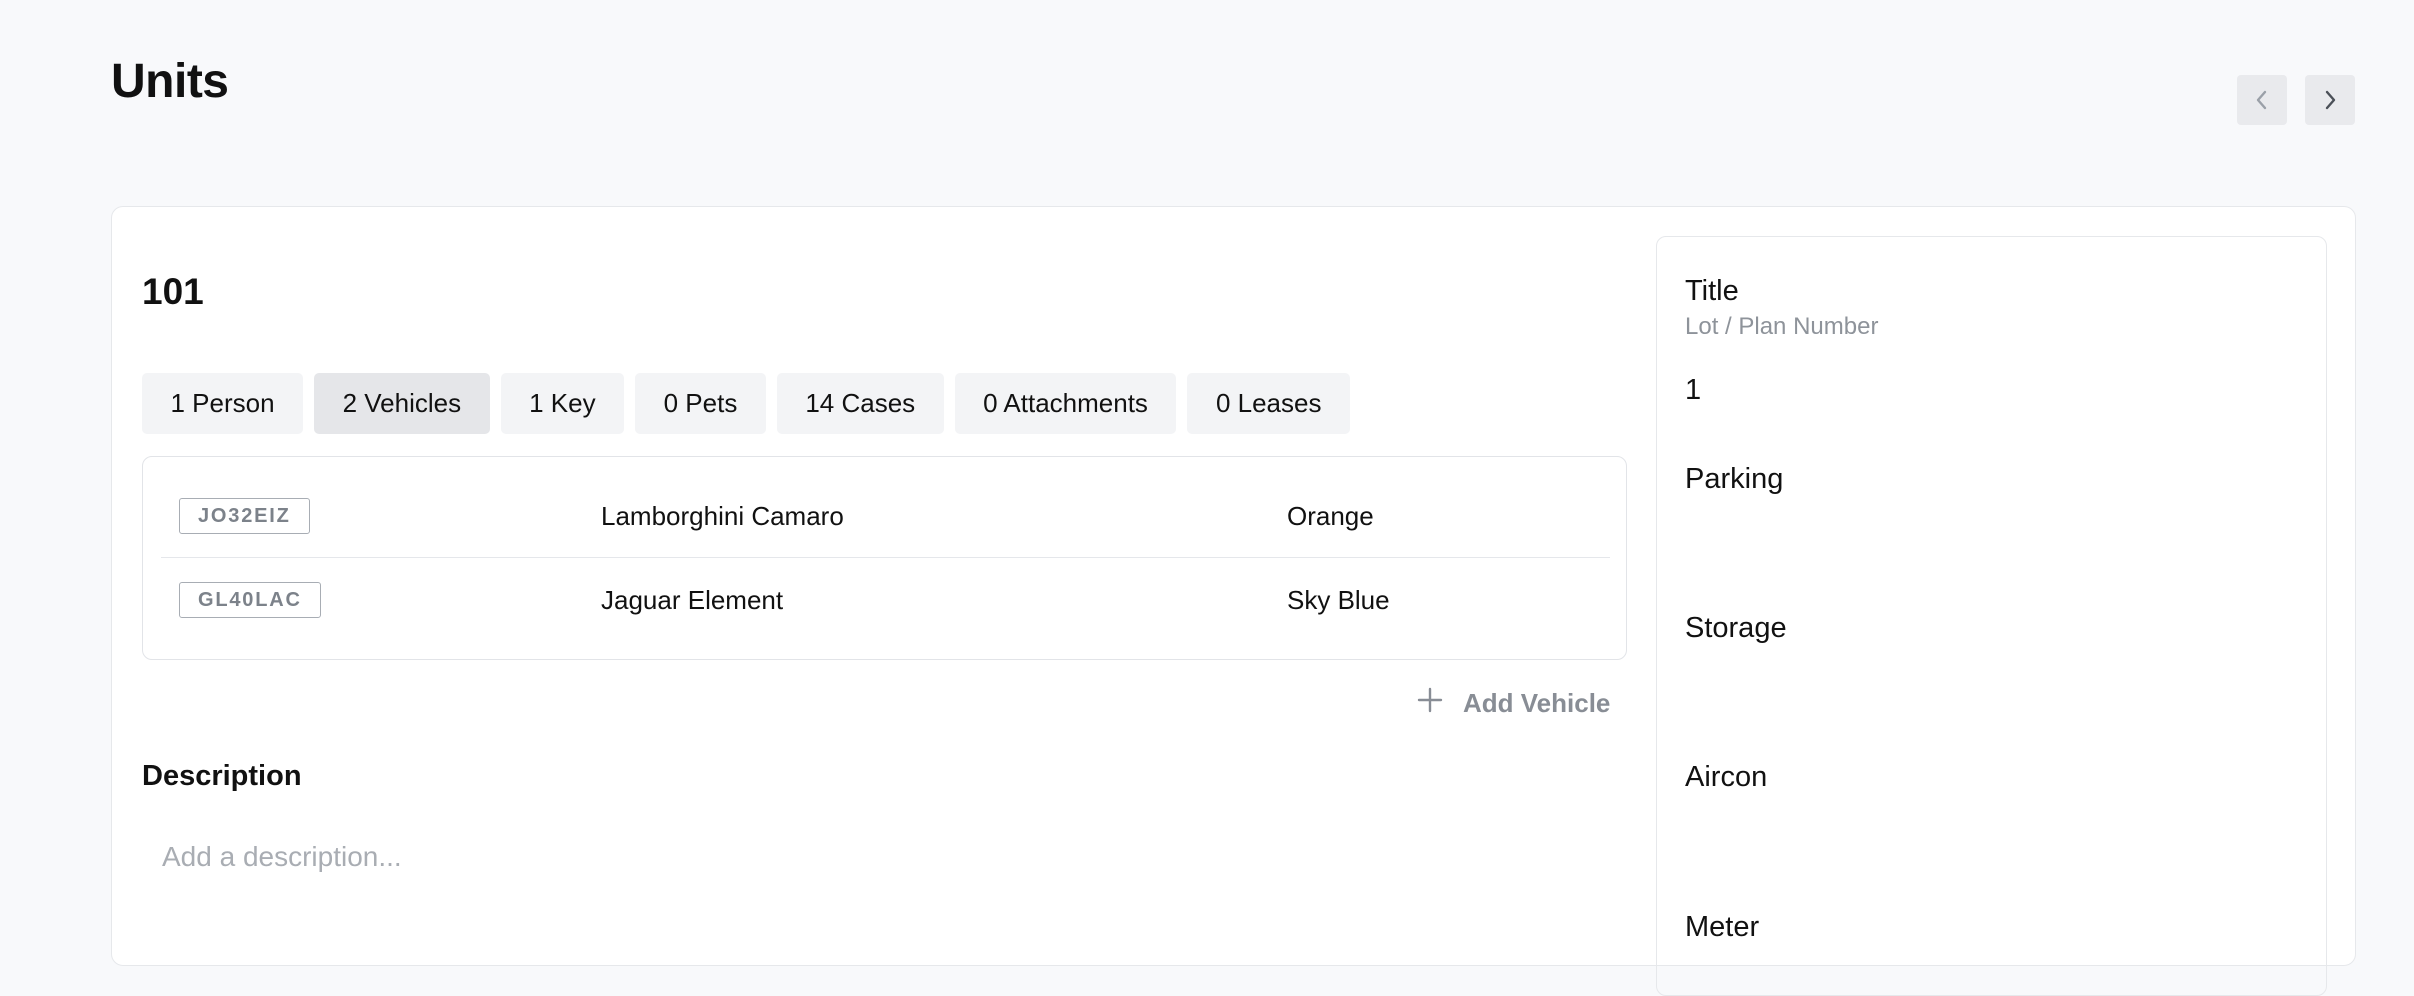 The width and height of the screenshot is (2414, 996). I want to click on title-value: 1, so click(1693, 390).